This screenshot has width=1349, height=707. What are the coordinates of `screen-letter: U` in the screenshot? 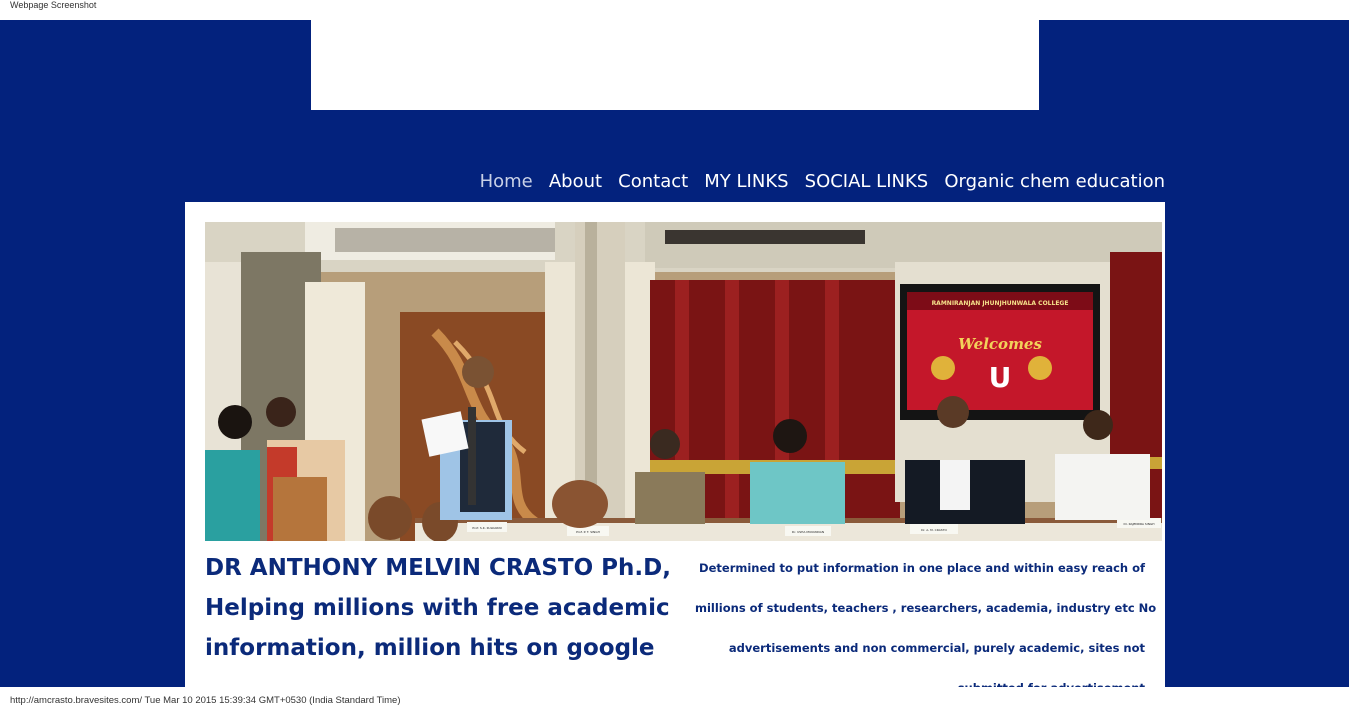 It's located at (1000, 377).